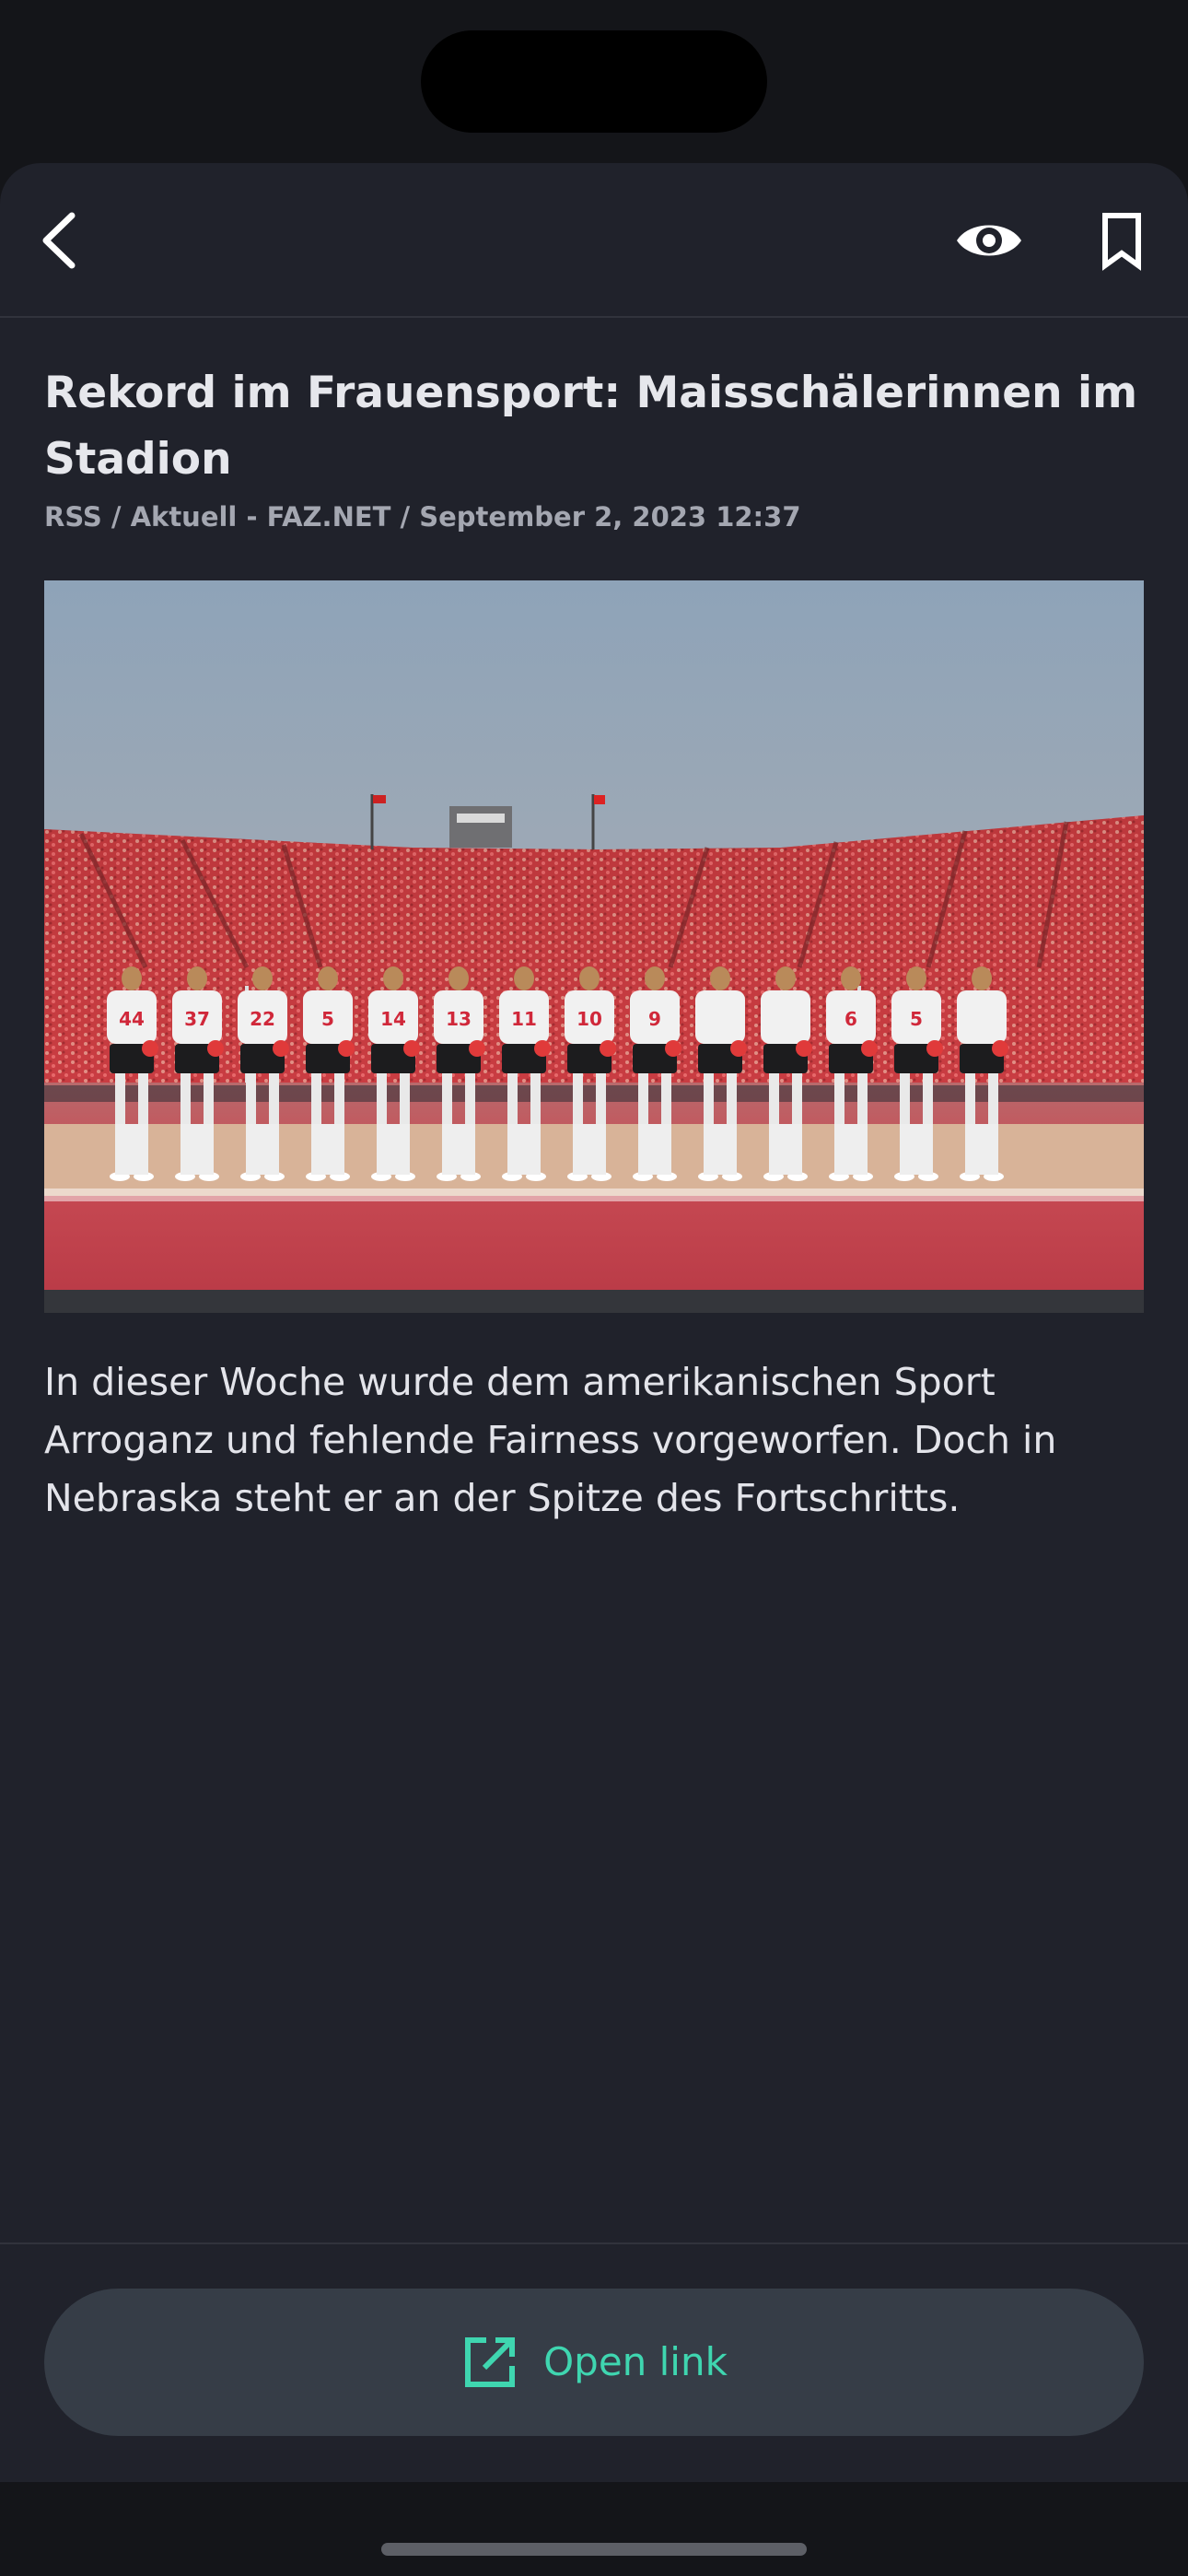 The image size is (1188, 2576). I want to click on chevron-left-icon, so click(59, 240).